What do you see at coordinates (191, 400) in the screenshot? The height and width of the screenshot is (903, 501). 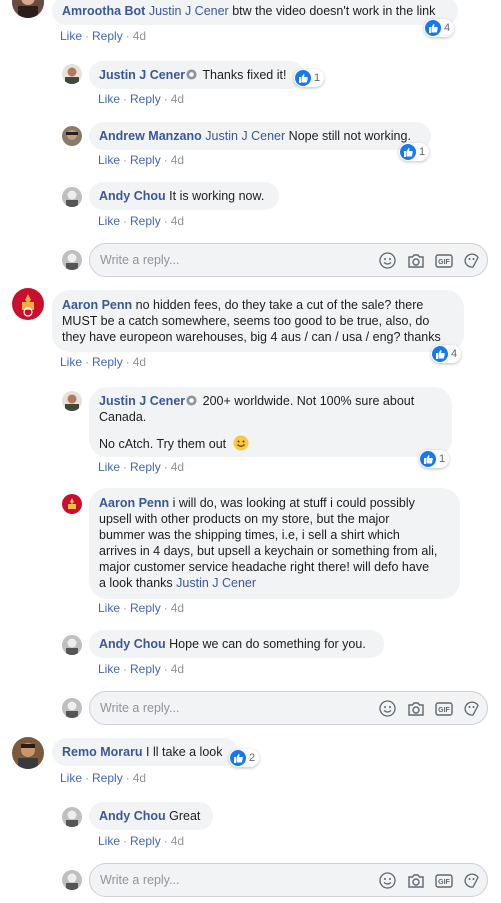 I see `verified-icon` at bounding box center [191, 400].